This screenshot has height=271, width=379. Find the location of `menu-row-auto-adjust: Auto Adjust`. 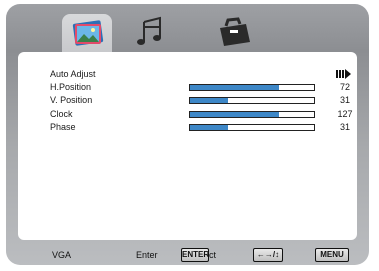

menu-row-auto-adjust: Auto Adjust is located at coordinates (205, 74).